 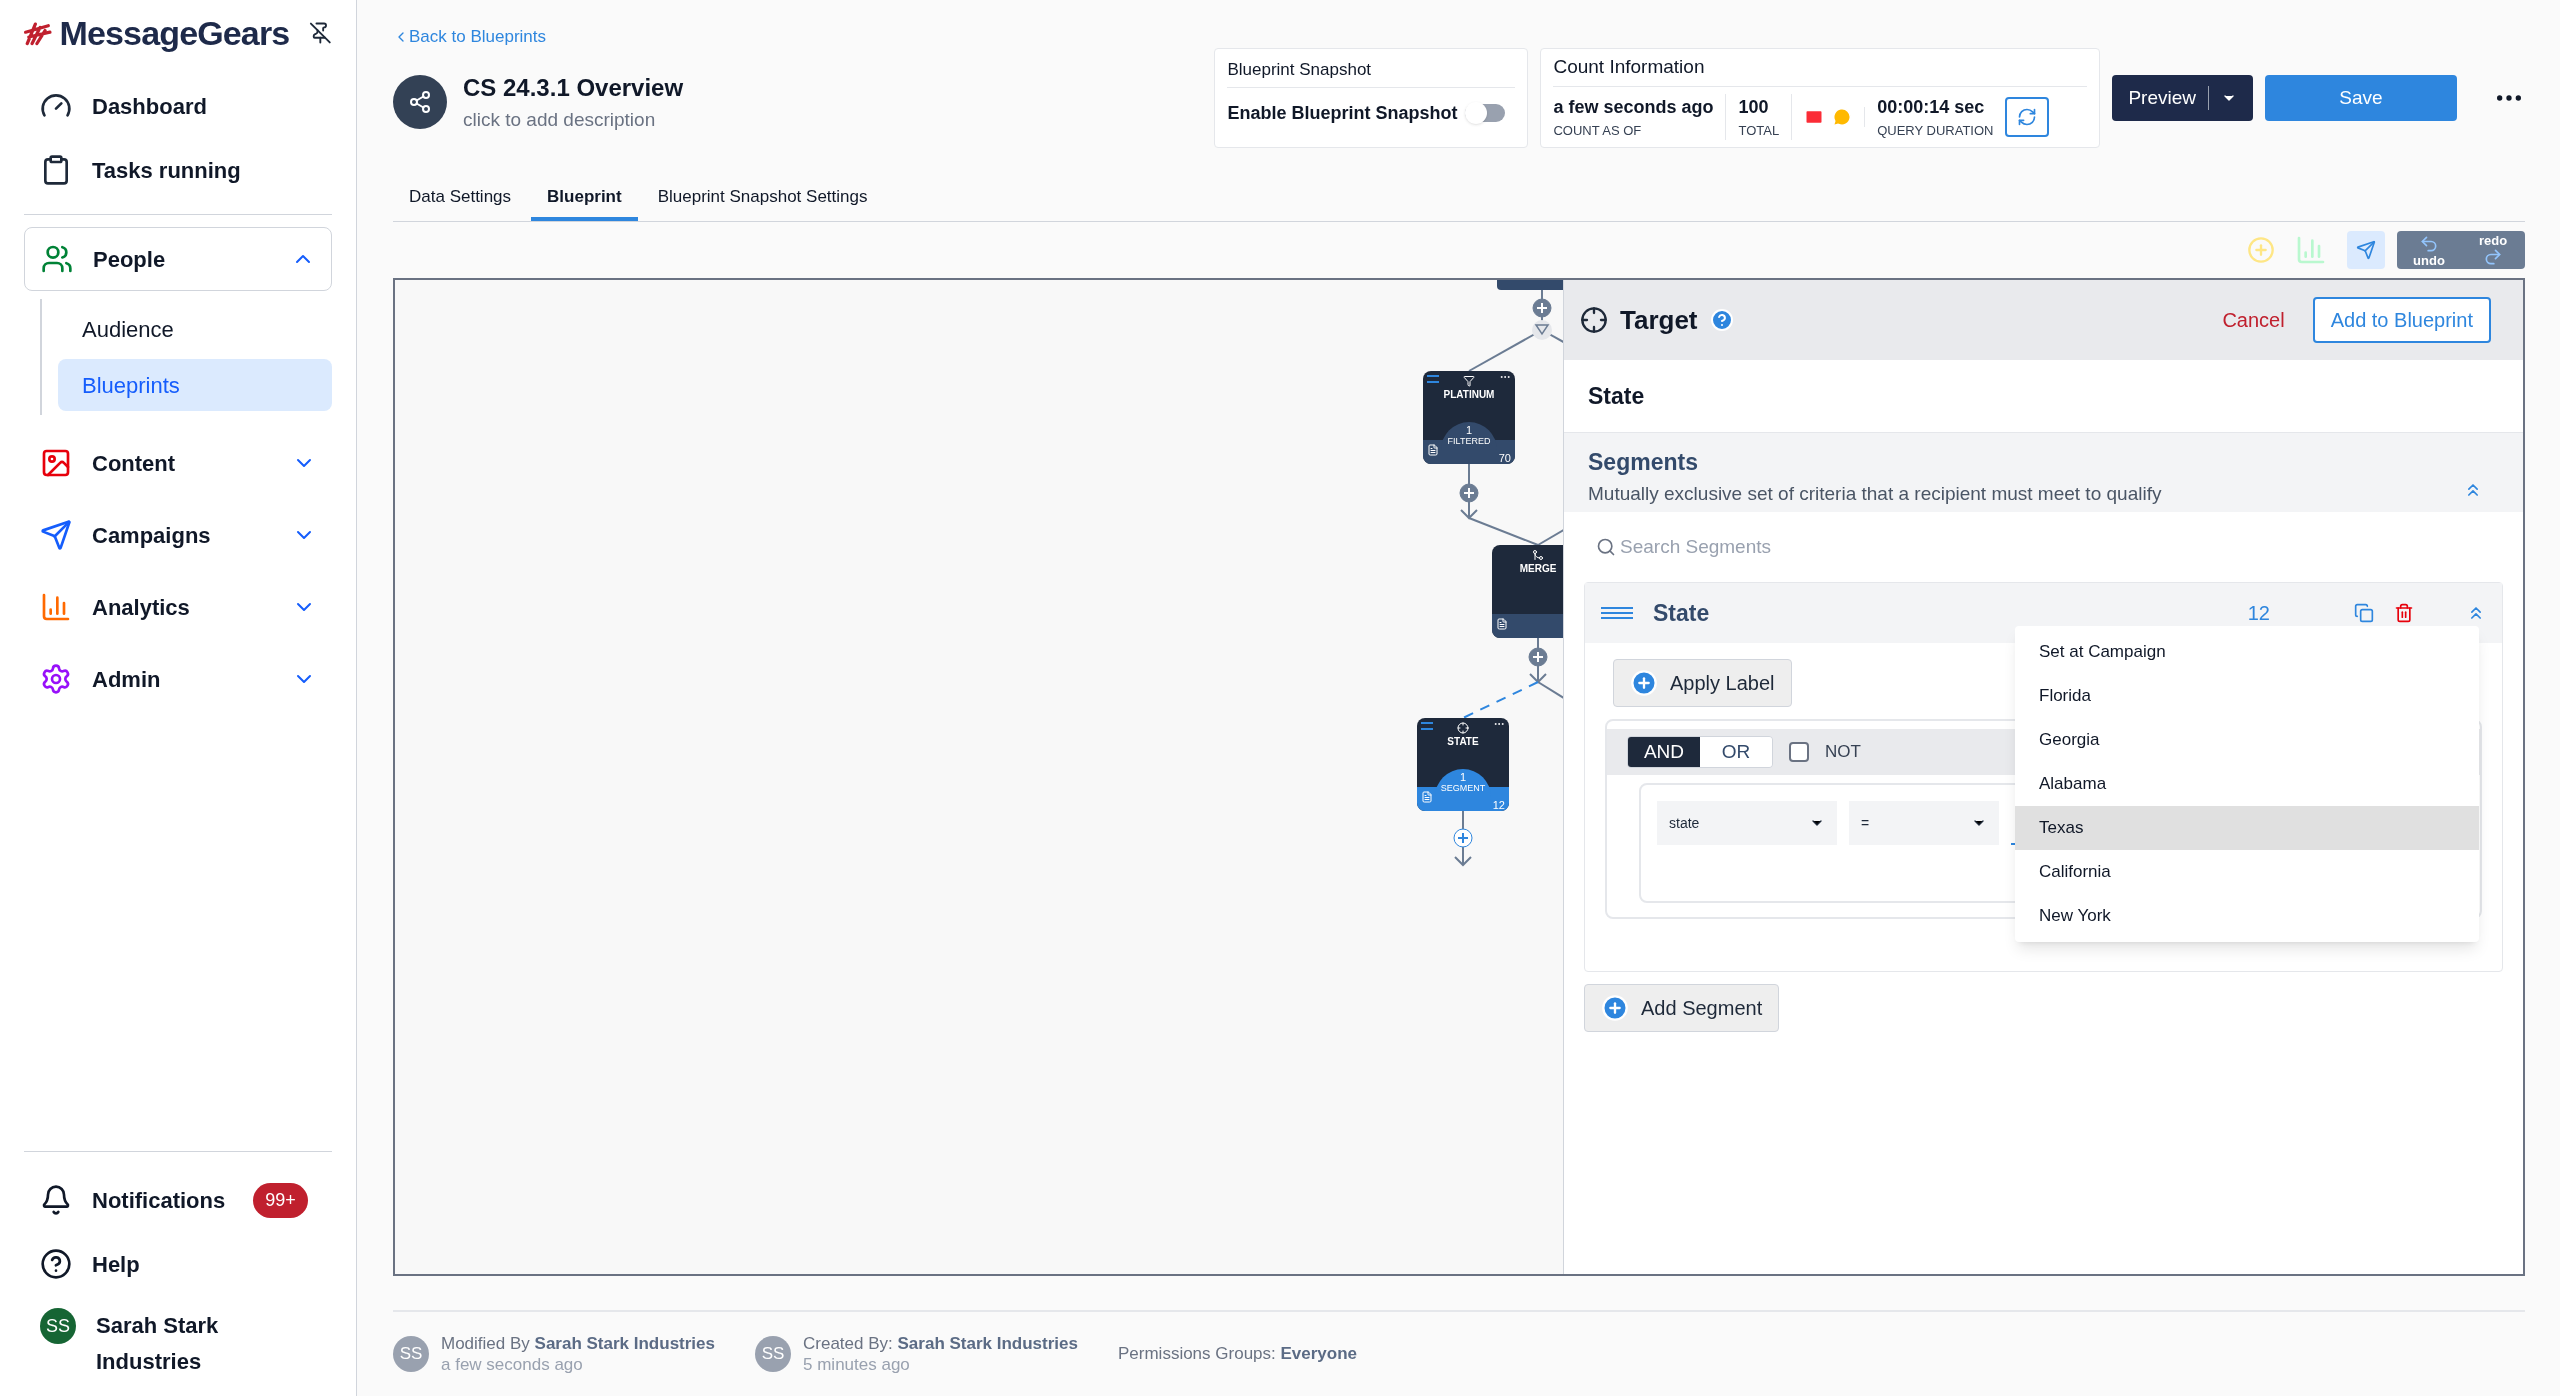 What do you see at coordinates (178, 170) in the screenshot?
I see `nav-item: Tasks running` at bounding box center [178, 170].